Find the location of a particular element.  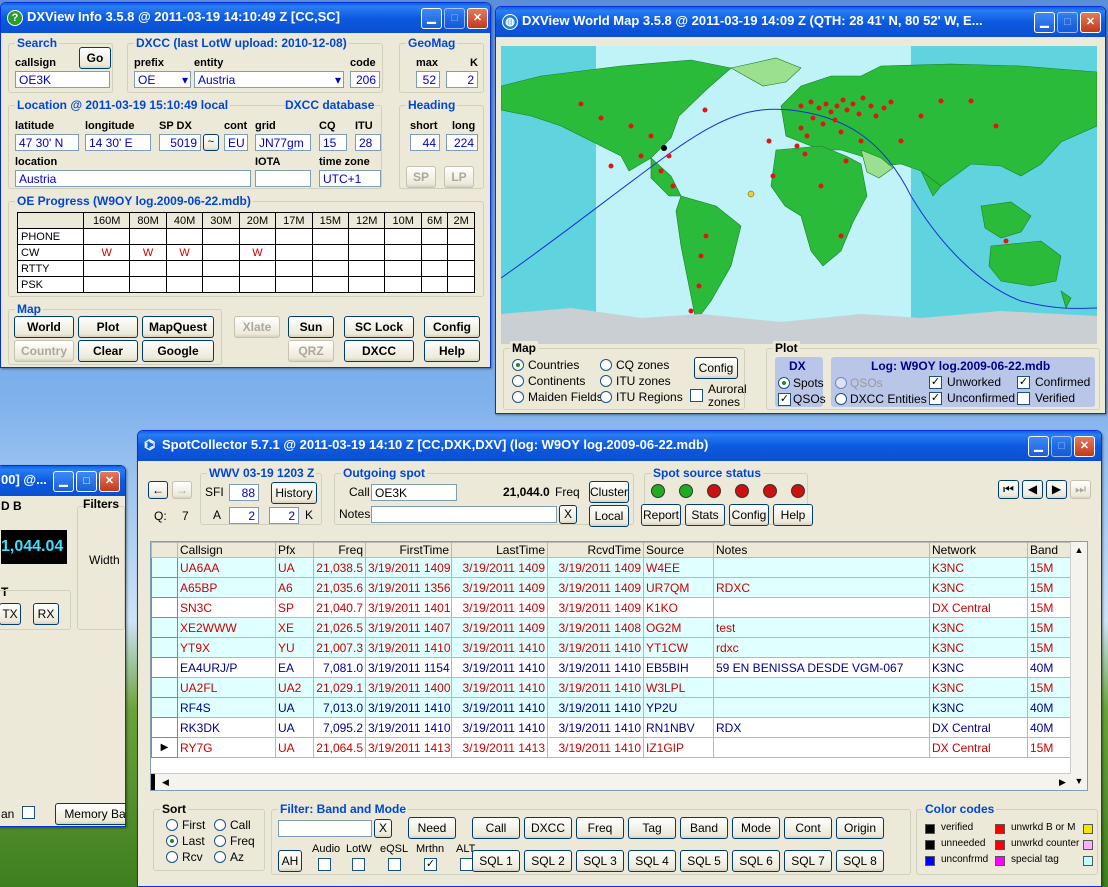

sql-3-button: SQL 3 is located at coordinates (600, 861).